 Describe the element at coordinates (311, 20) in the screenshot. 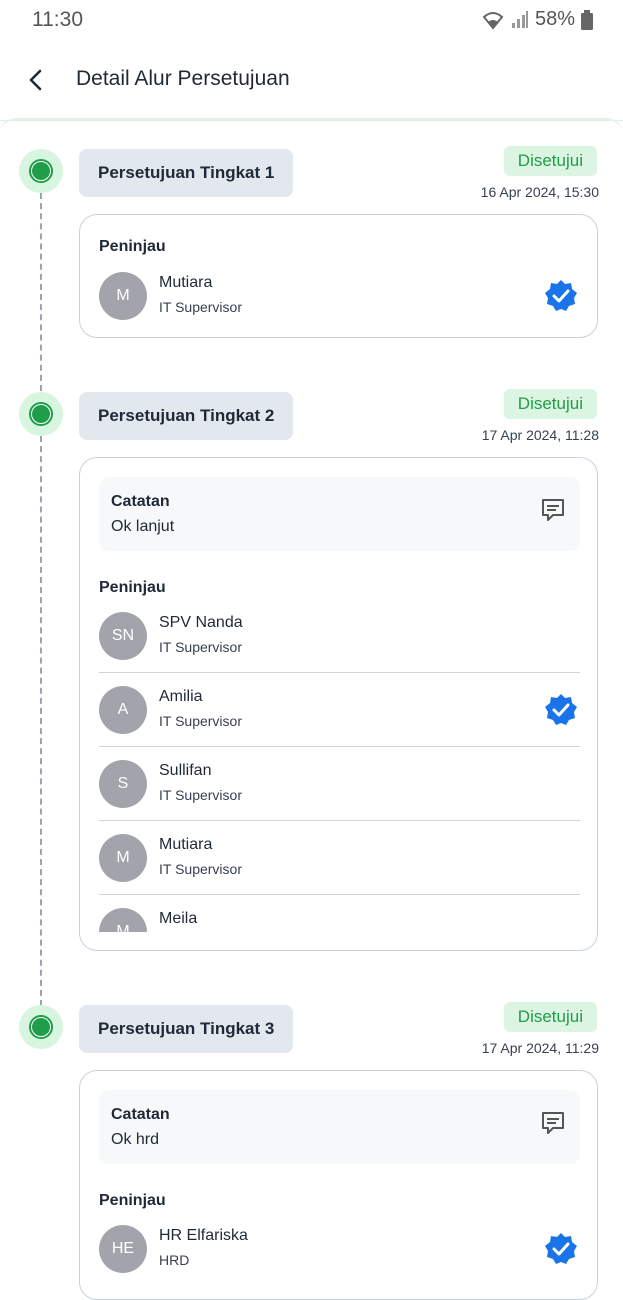

I see `status-bar: 11:30 58%` at that location.